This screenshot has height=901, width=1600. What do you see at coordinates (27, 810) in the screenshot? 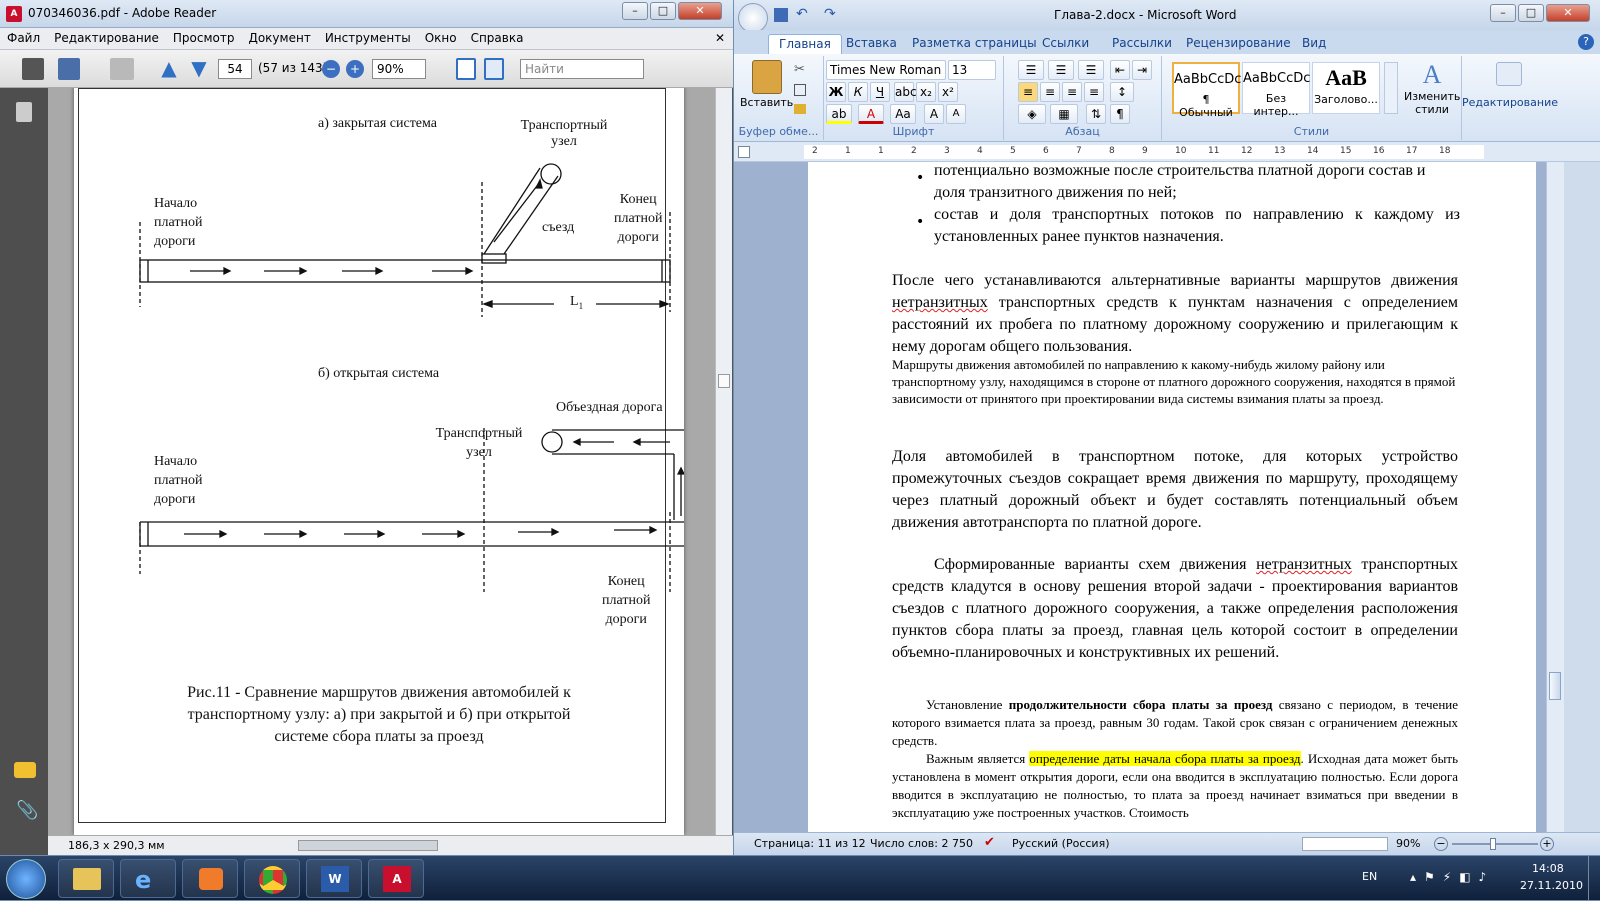
I see `attachments-icon: 📎` at bounding box center [27, 810].